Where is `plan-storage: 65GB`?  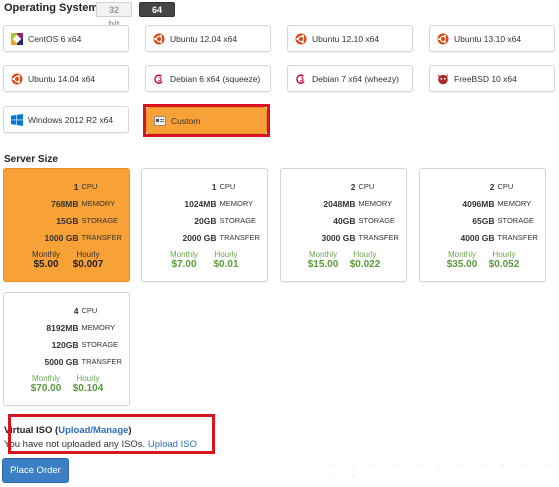 plan-storage: 65GB is located at coordinates (483, 221).